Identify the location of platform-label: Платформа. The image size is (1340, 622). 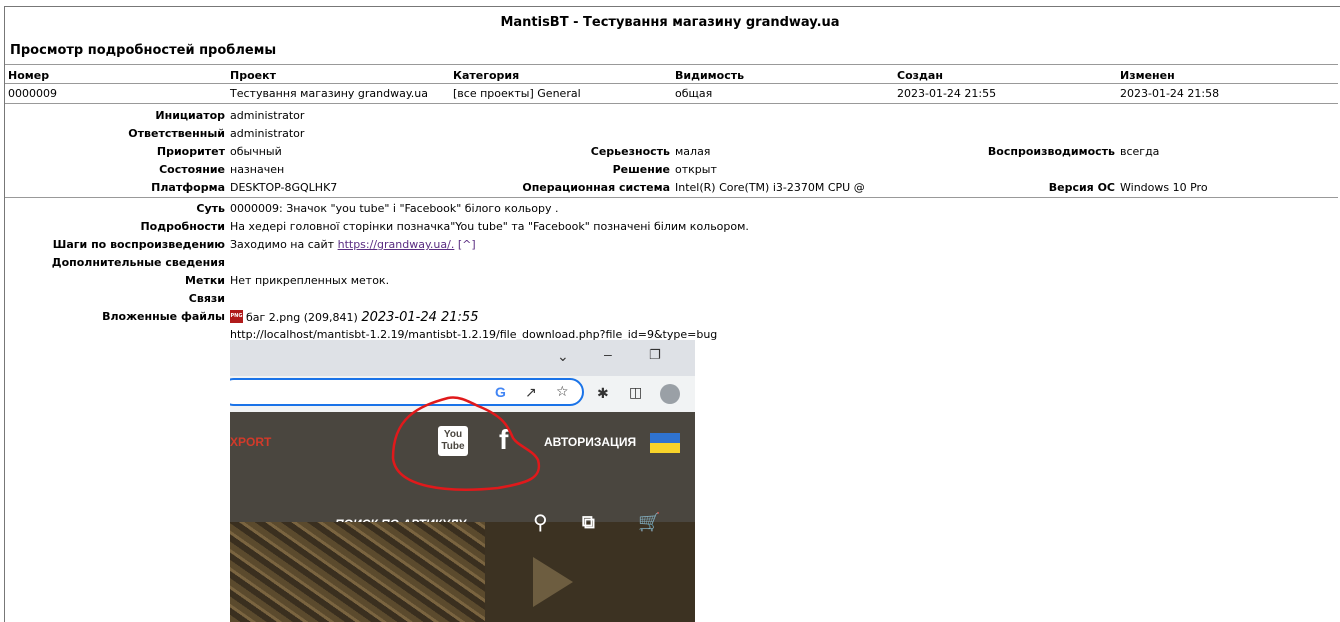
(188, 187).